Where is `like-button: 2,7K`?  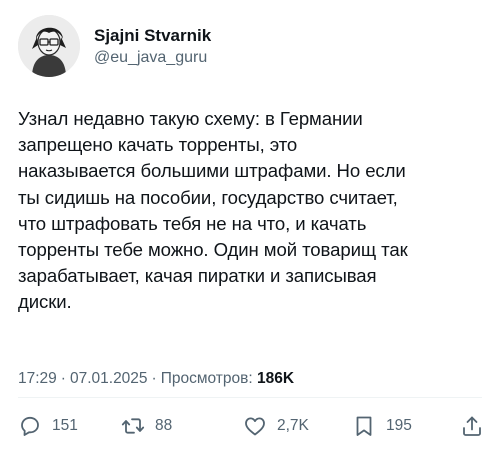
like-button: 2,7K is located at coordinates (276, 426).